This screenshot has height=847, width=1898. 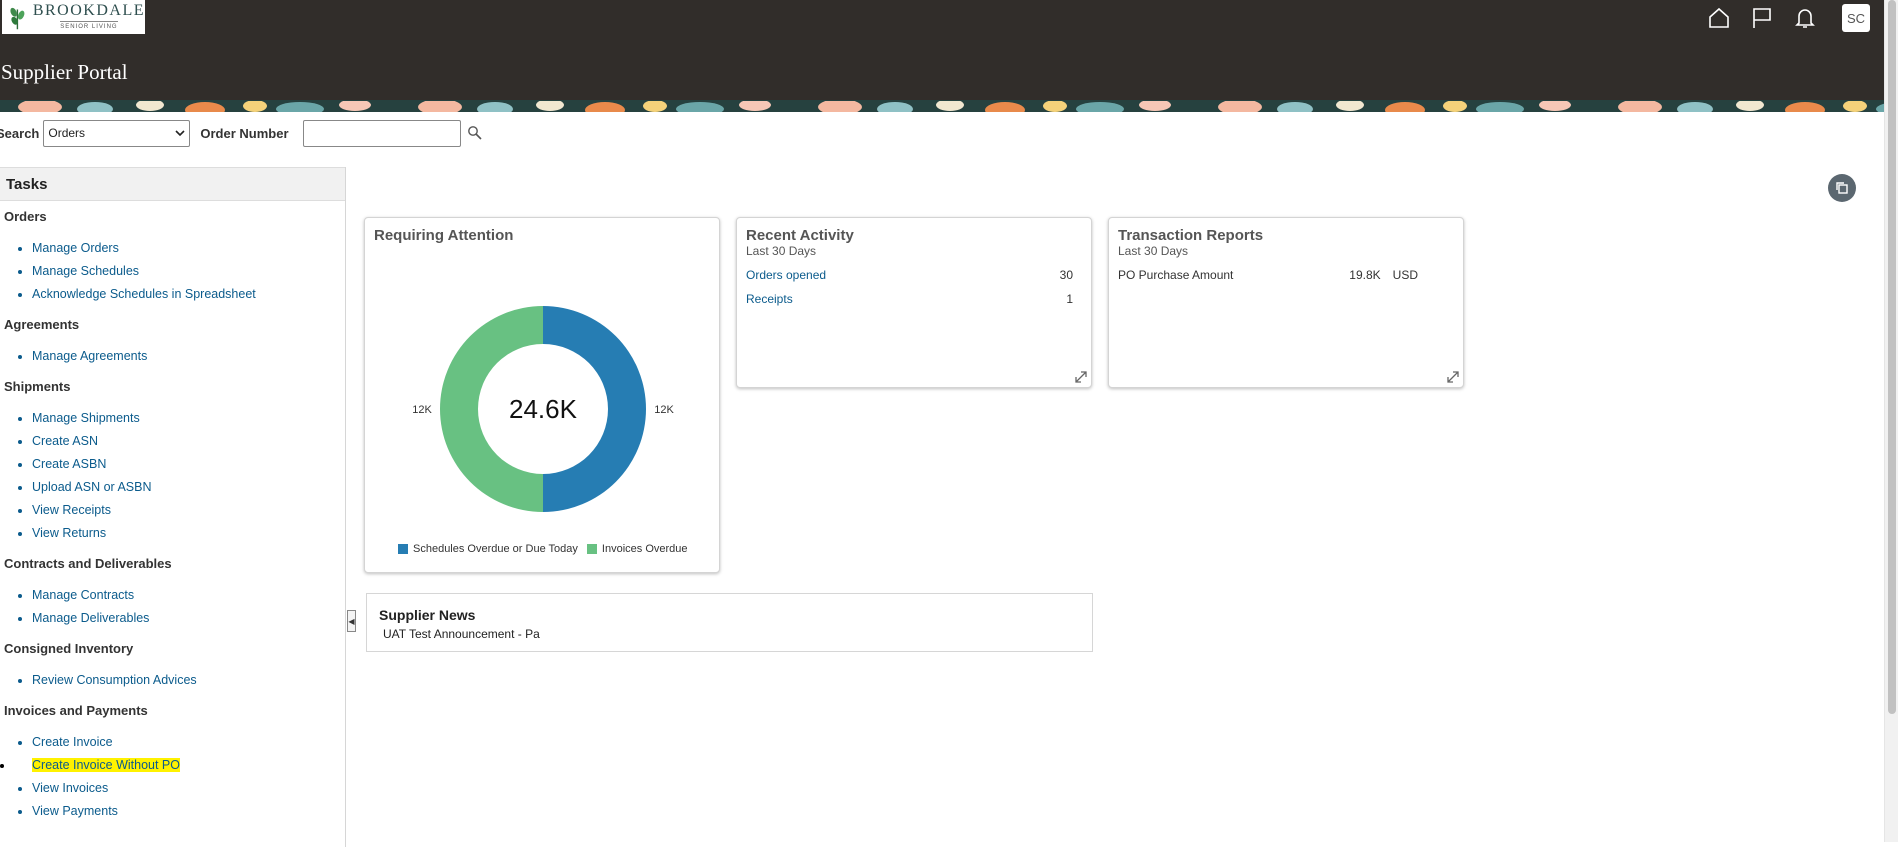 I want to click on page-title: Supplier Portal, so click(x=64, y=72).